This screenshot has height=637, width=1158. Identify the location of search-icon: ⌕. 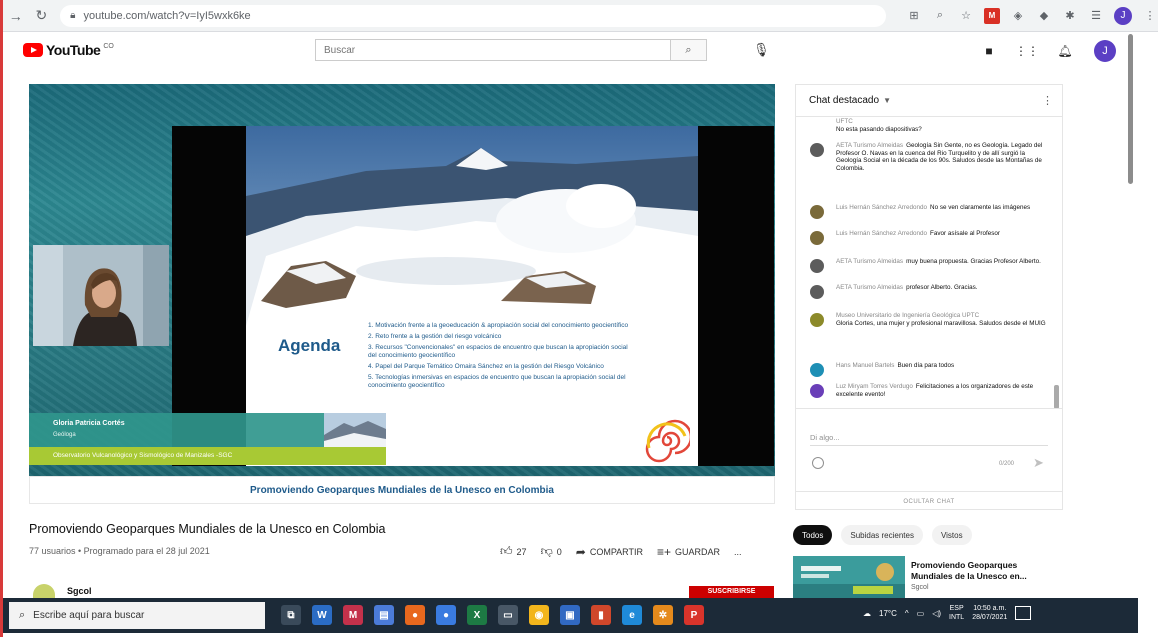
(688, 49).